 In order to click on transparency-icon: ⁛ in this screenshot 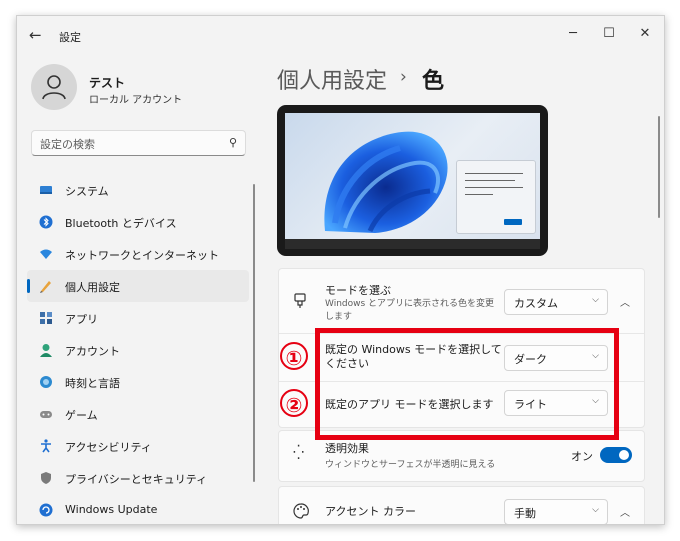, I will do `click(299, 453)`.